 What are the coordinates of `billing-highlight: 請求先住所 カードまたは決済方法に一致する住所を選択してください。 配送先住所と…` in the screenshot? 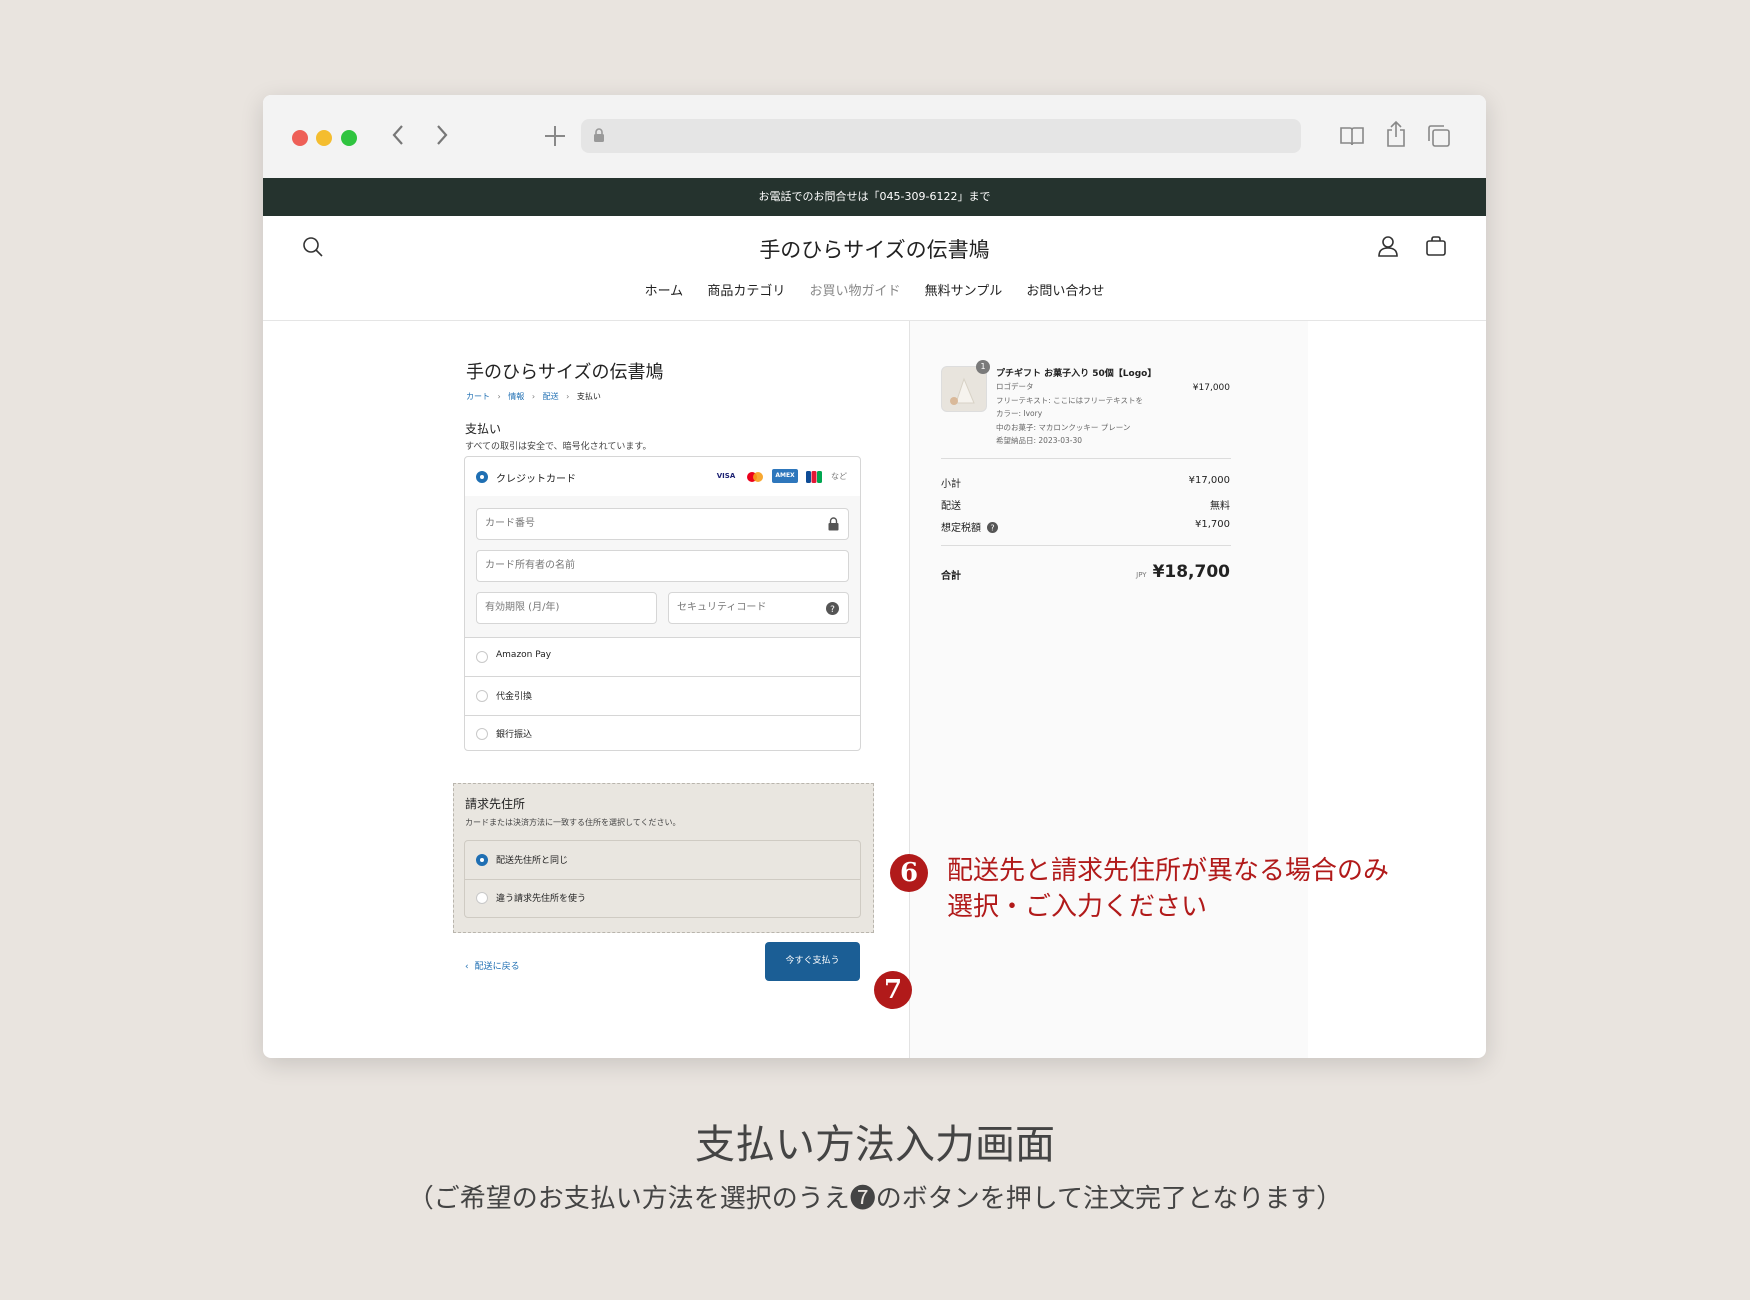 It's located at (663, 858).